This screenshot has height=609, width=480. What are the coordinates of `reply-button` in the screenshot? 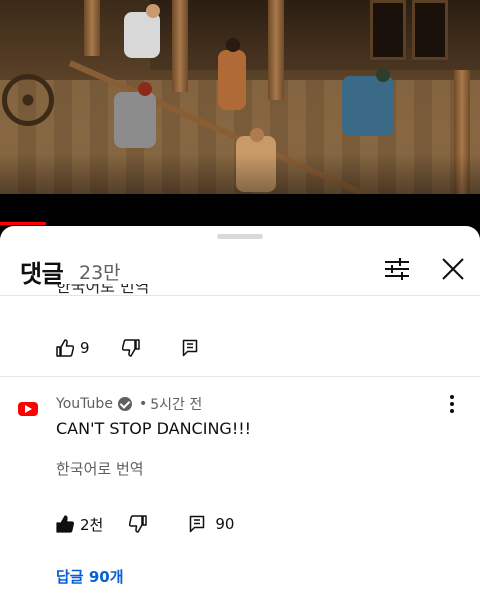 It's located at (190, 348).